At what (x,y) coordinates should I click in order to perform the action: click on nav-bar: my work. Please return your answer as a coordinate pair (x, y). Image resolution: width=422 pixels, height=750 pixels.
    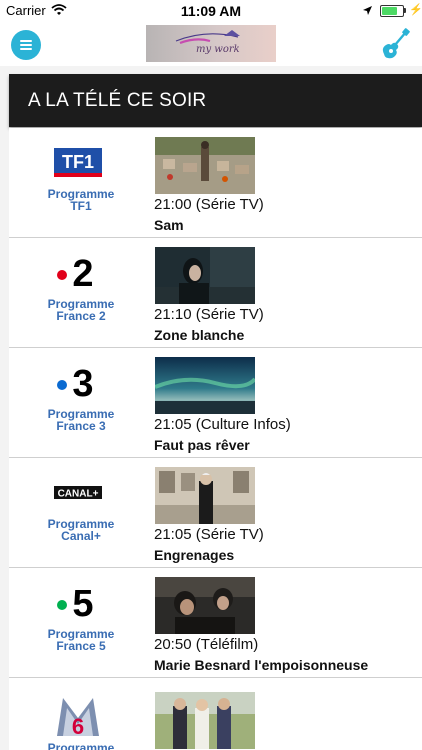
    Looking at the image, I should click on (211, 44).